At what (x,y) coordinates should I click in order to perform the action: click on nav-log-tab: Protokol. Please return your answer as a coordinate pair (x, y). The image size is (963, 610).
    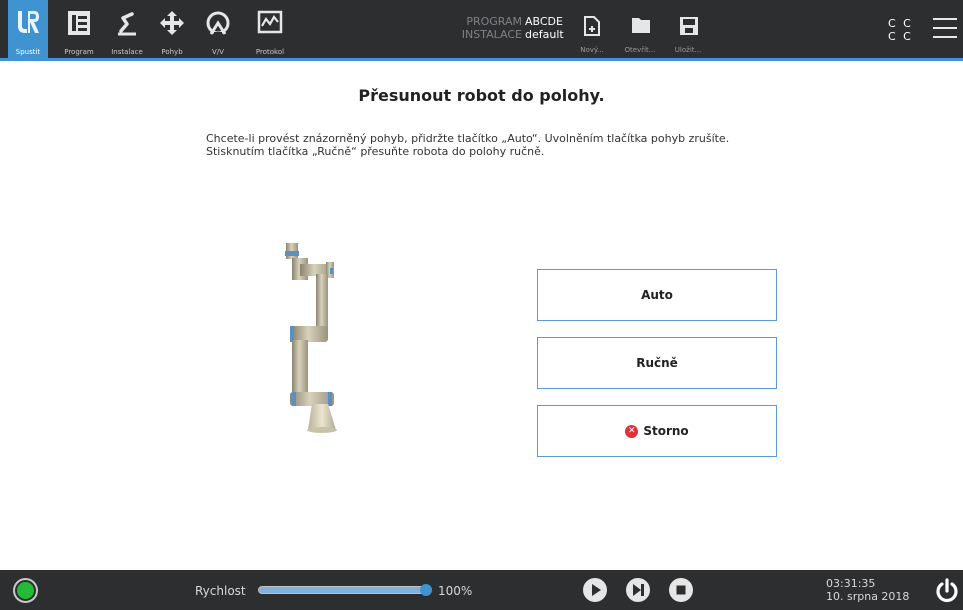
    Looking at the image, I should click on (270, 29).